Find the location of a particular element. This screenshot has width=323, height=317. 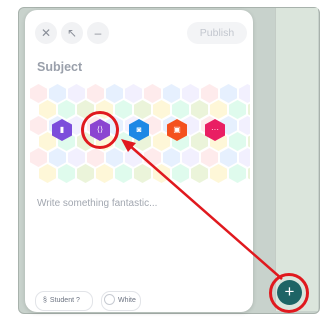

white-chip-label: White is located at coordinates (127, 300).